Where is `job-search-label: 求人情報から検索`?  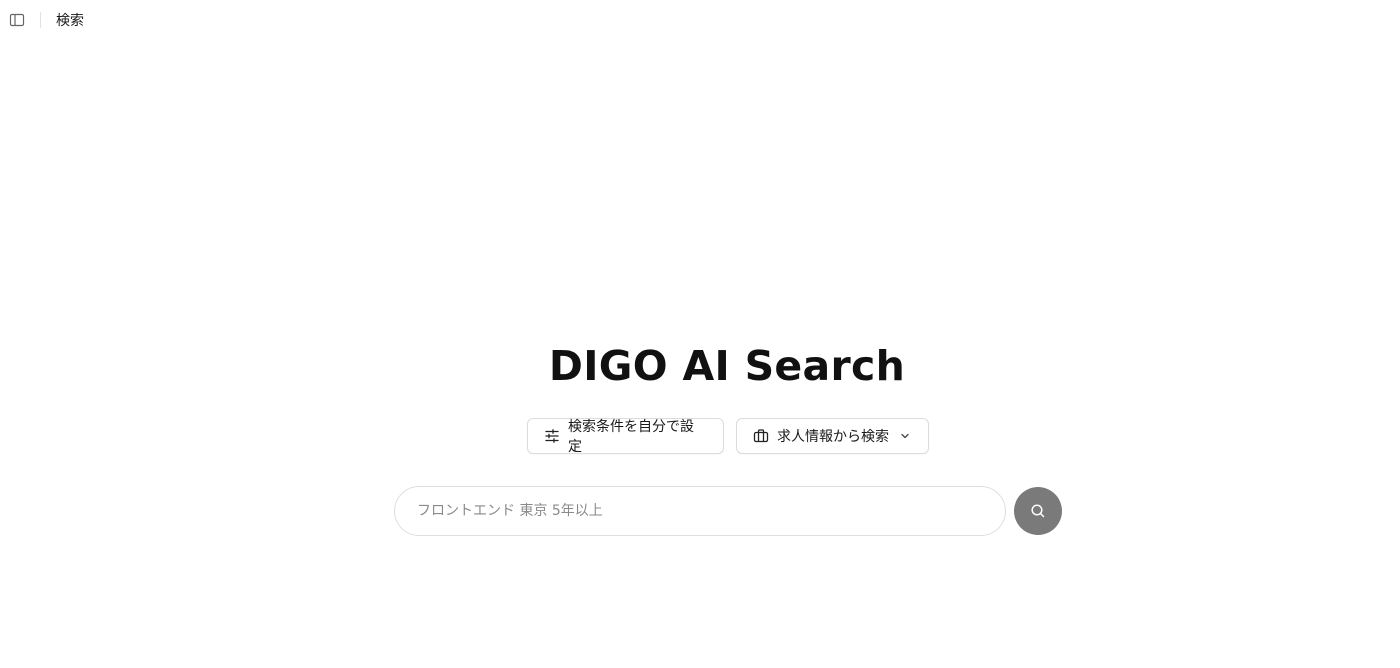
job-search-label: 求人情報から検索 is located at coordinates (833, 437).